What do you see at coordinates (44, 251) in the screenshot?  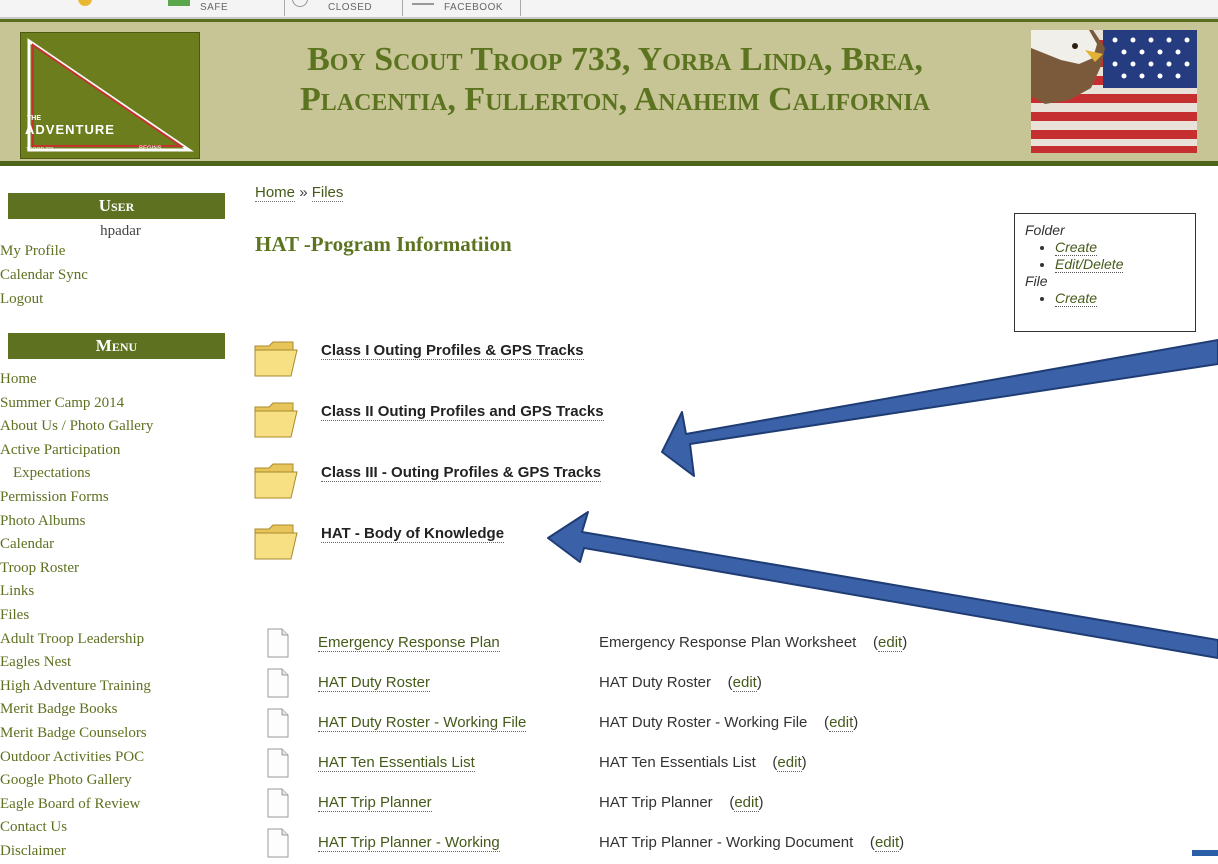 I see `sidebar-link-my-profile: My Profile` at bounding box center [44, 251].